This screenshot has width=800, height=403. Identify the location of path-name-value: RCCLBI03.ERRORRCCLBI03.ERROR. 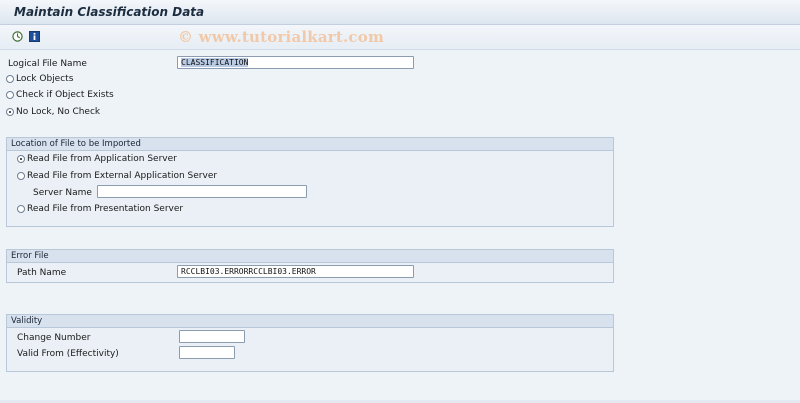
(248, 271).